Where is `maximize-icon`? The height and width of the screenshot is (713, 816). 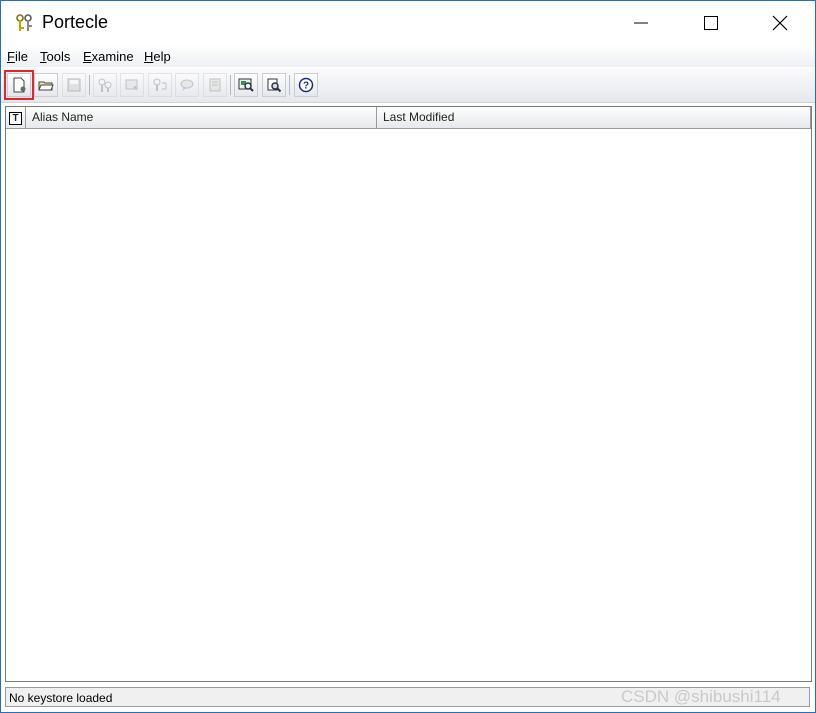 maximize-icon is located at coordinates (711, 23).